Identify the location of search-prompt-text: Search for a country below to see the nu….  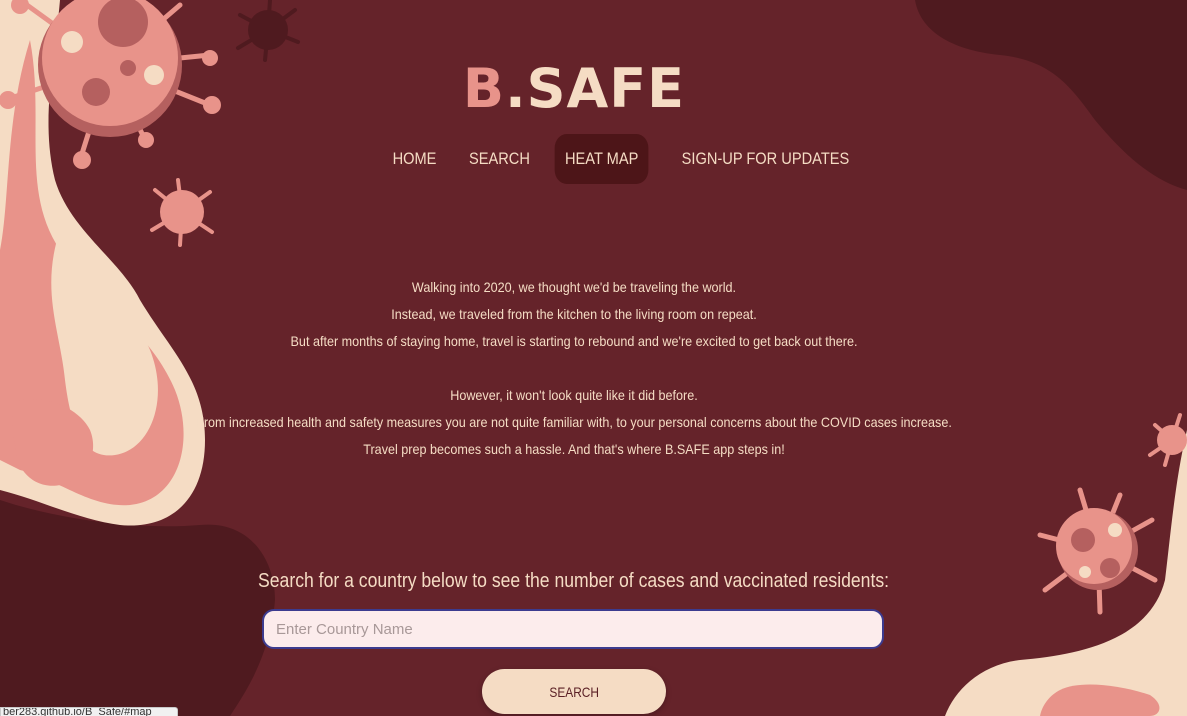
(574, 581).